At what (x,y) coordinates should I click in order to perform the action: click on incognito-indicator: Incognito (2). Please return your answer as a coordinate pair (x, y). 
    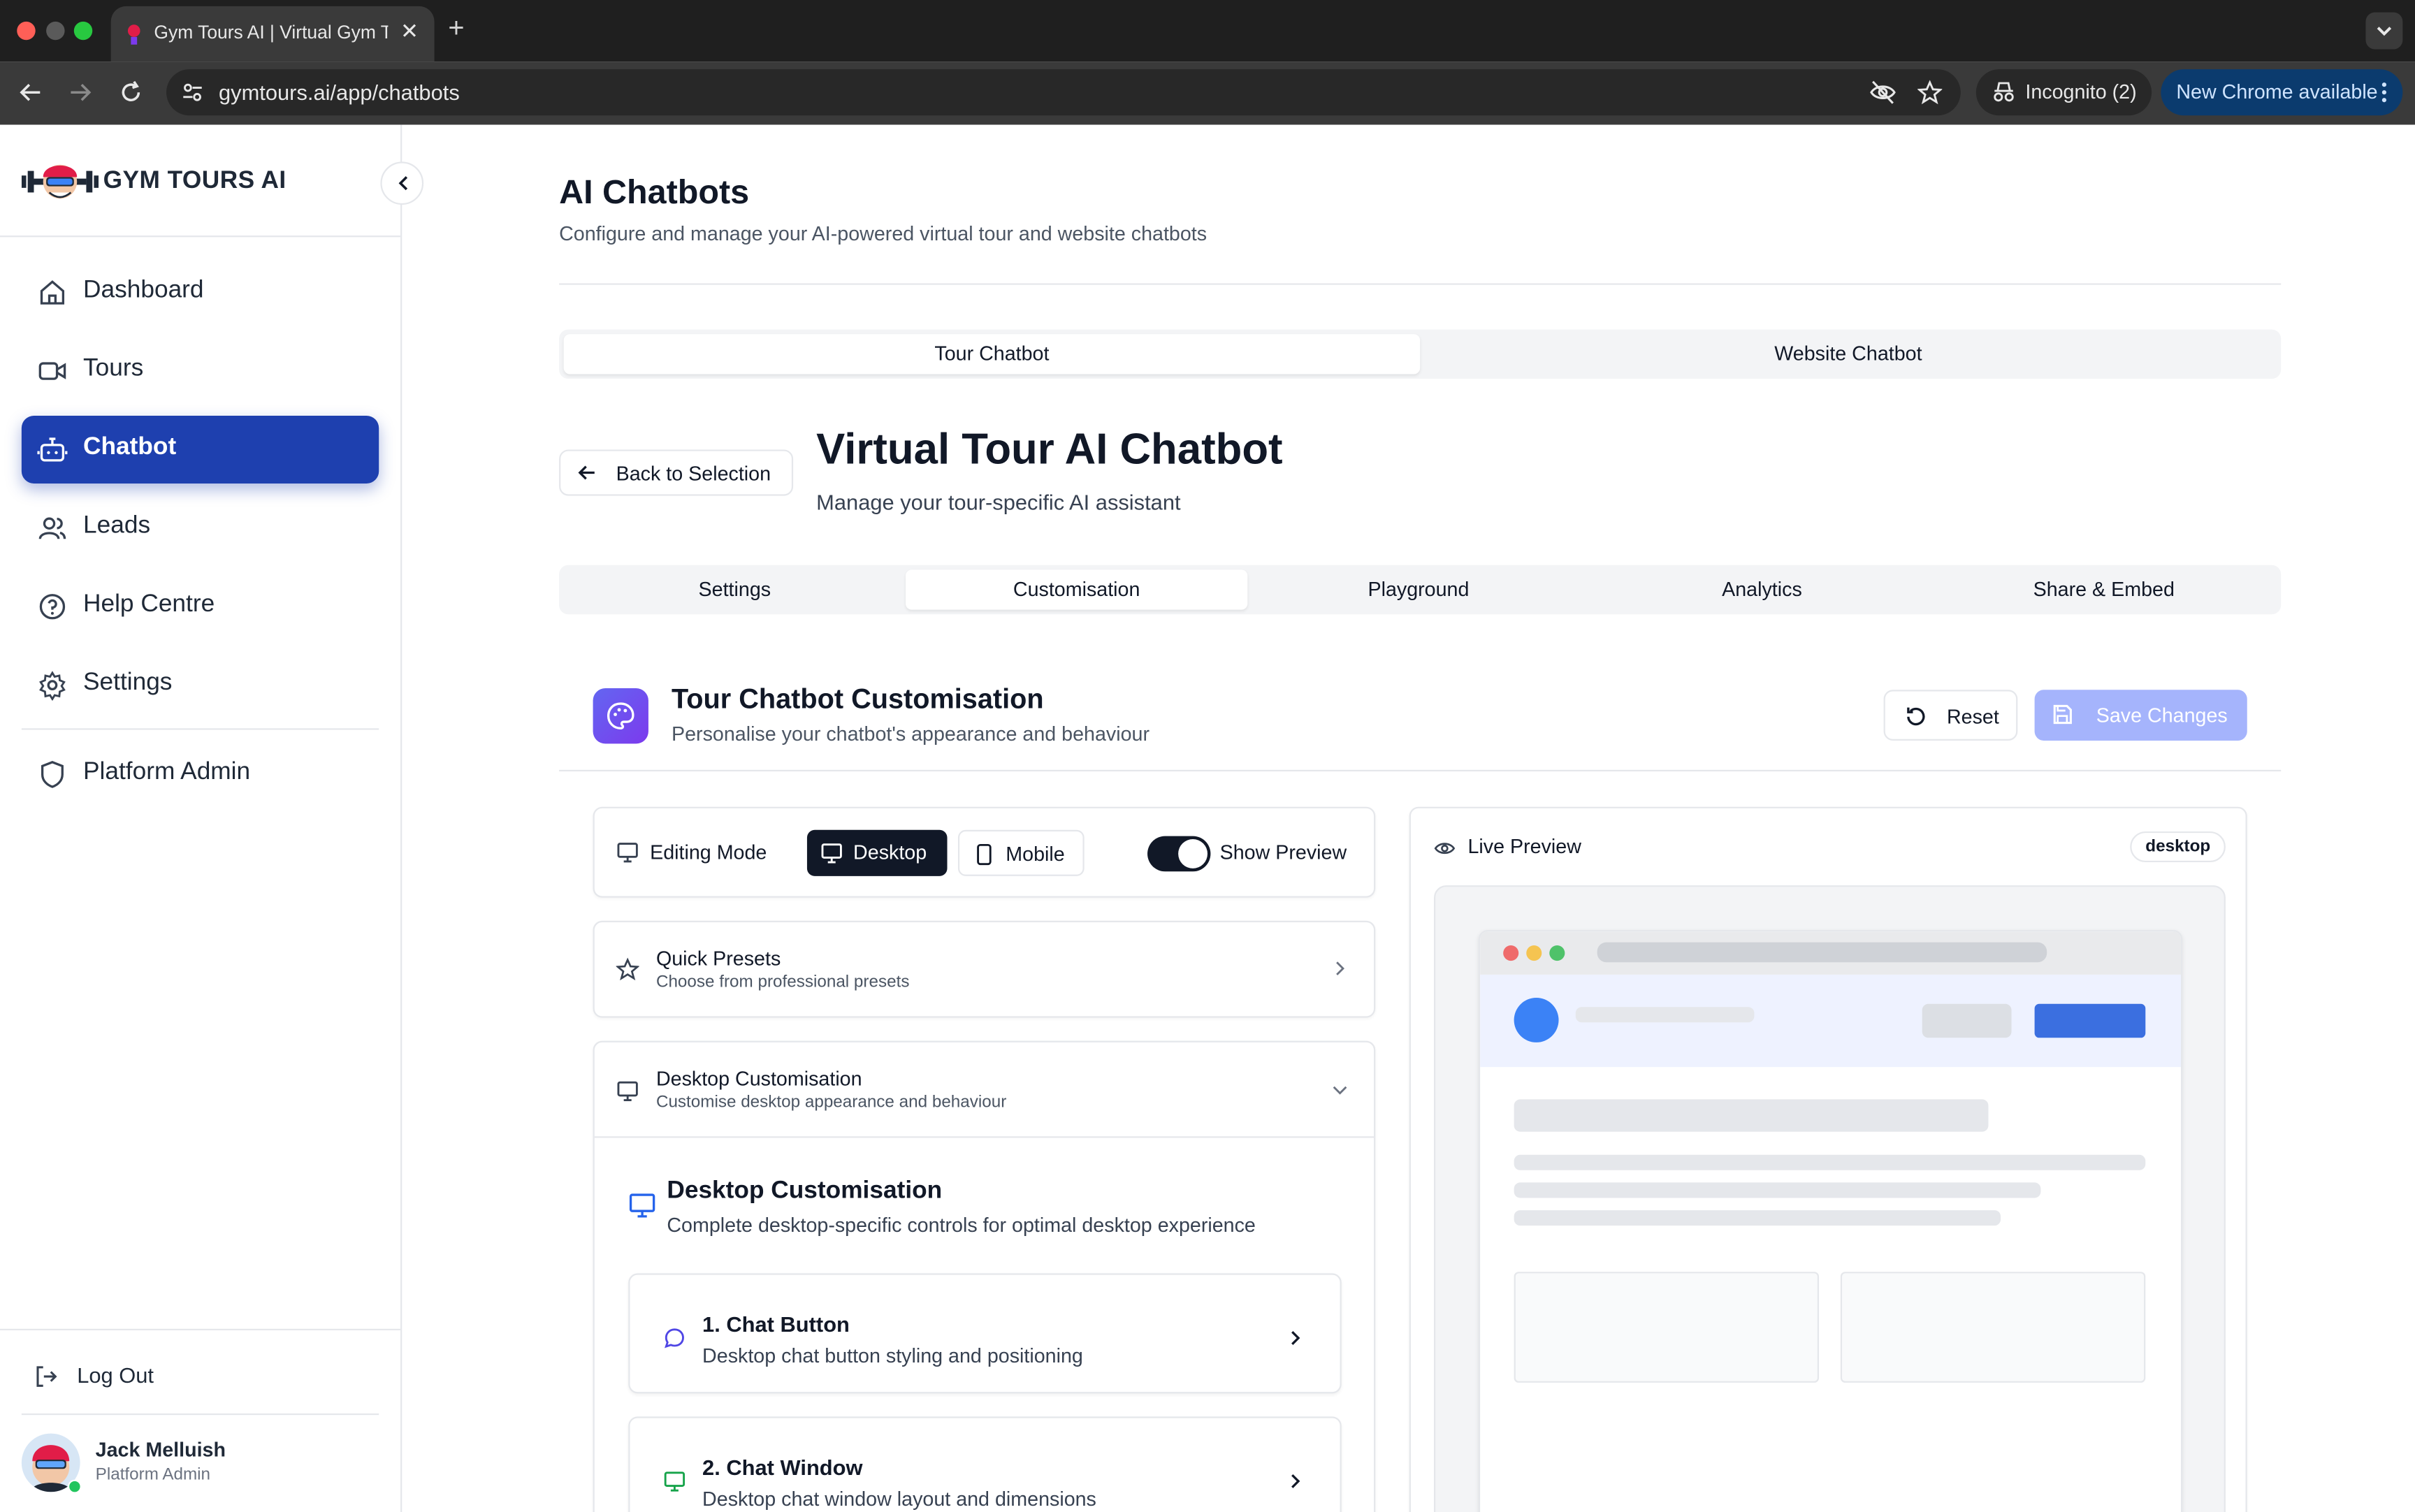
    Looking at the image, I should click on (2063, 92).